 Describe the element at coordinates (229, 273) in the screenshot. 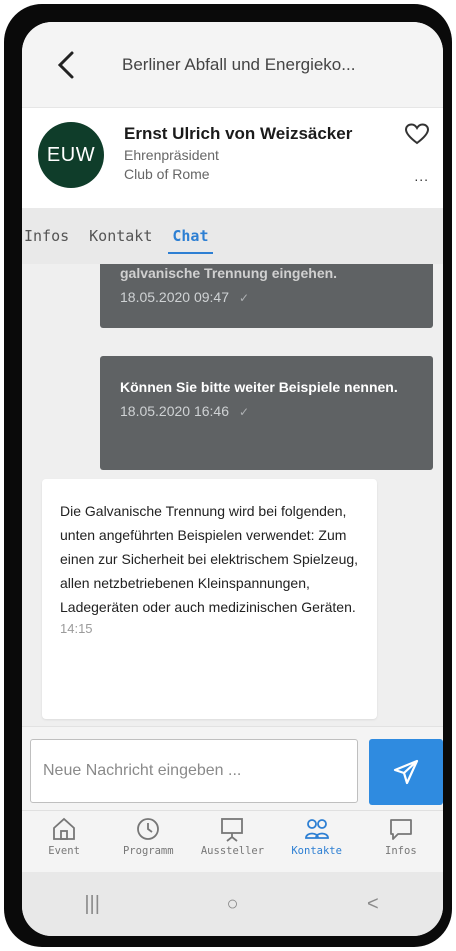

I see `message-text: galvanische Trennung eingehen.` at that location.